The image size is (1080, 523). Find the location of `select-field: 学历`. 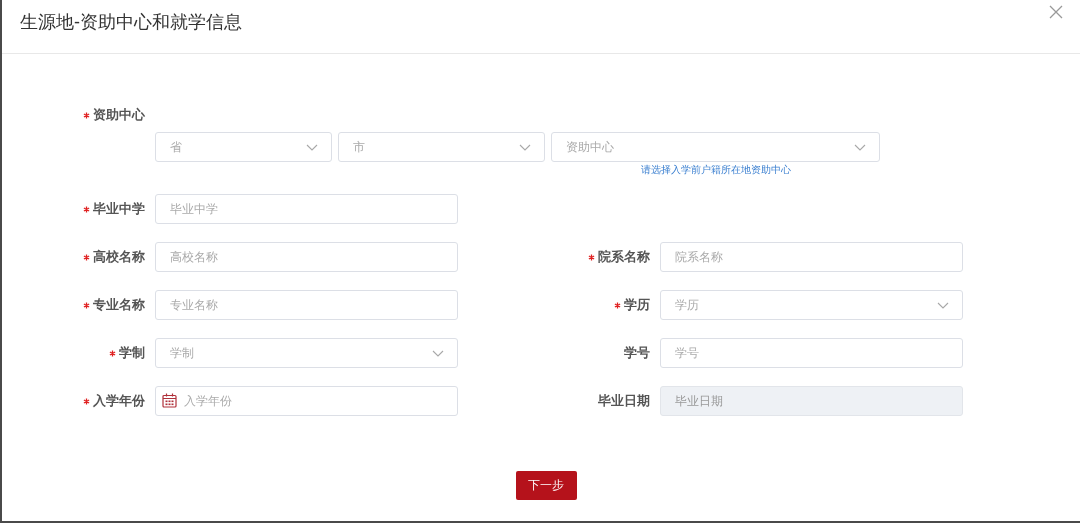

select-field: 学历 is located at coordinates (811, 305).